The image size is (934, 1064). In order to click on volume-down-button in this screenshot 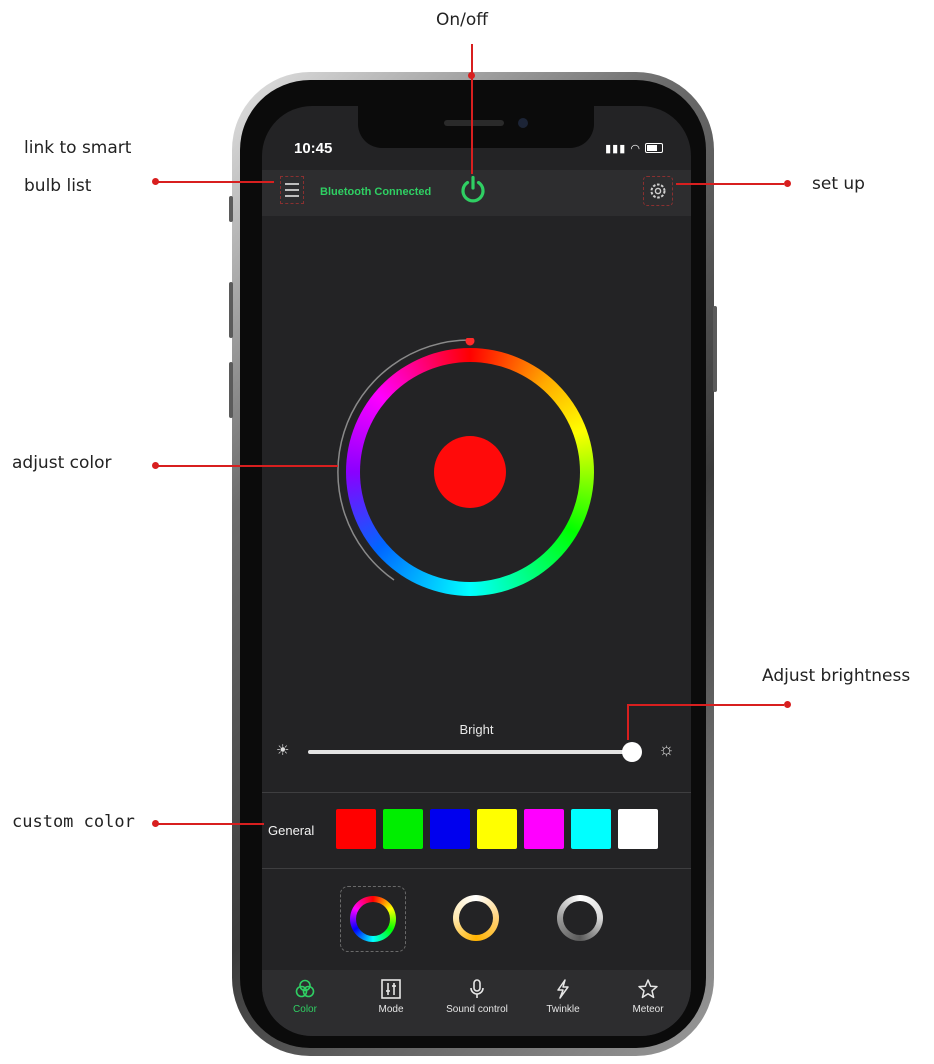, I will do `click(231, 390)`.